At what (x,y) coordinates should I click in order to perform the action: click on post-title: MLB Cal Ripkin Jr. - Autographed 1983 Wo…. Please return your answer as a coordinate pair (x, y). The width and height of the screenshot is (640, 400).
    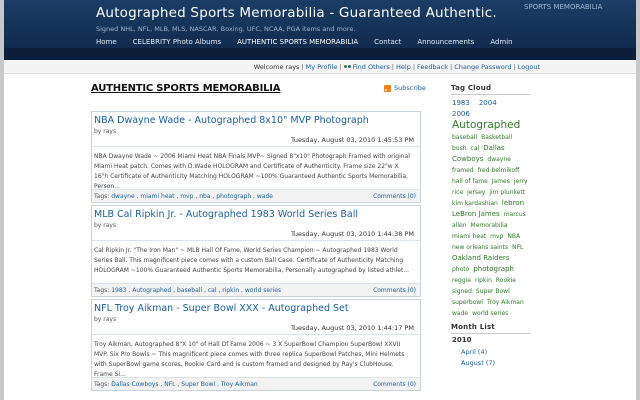
    Looking at the image, I should click on (226, 214).